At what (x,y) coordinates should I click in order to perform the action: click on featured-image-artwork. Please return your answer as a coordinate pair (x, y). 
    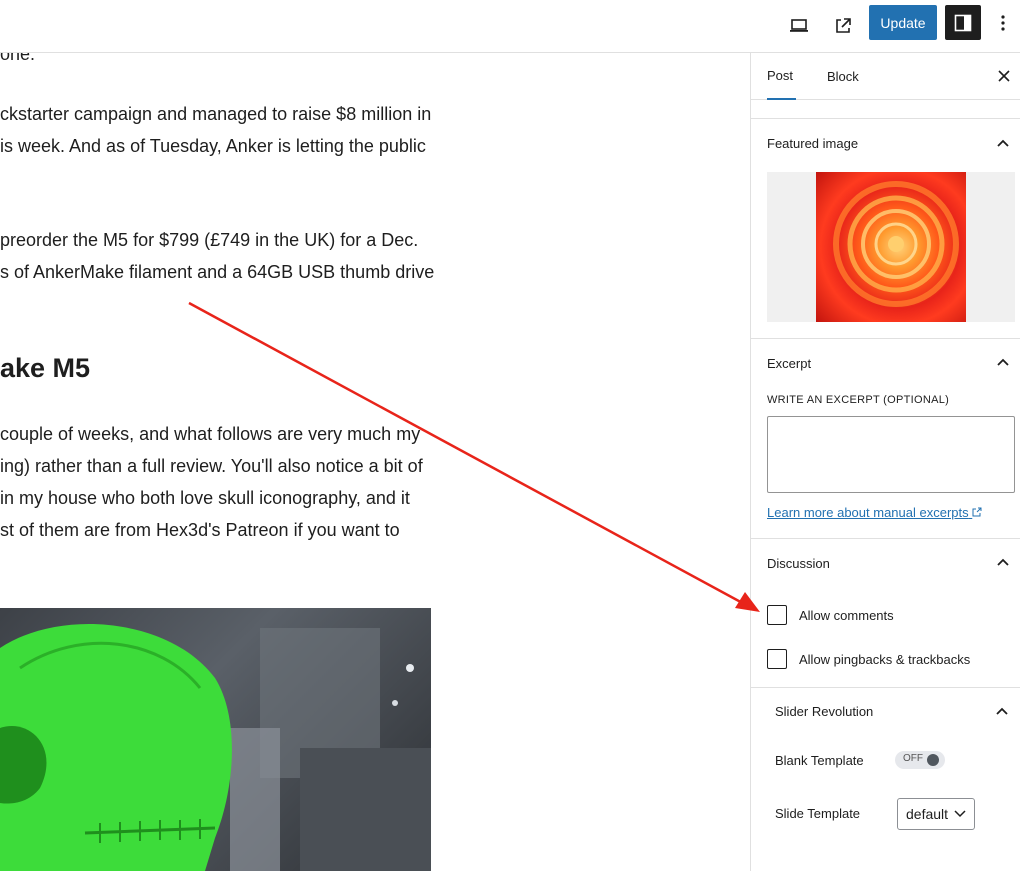
    Looking at the image, I should click on (891, 247).